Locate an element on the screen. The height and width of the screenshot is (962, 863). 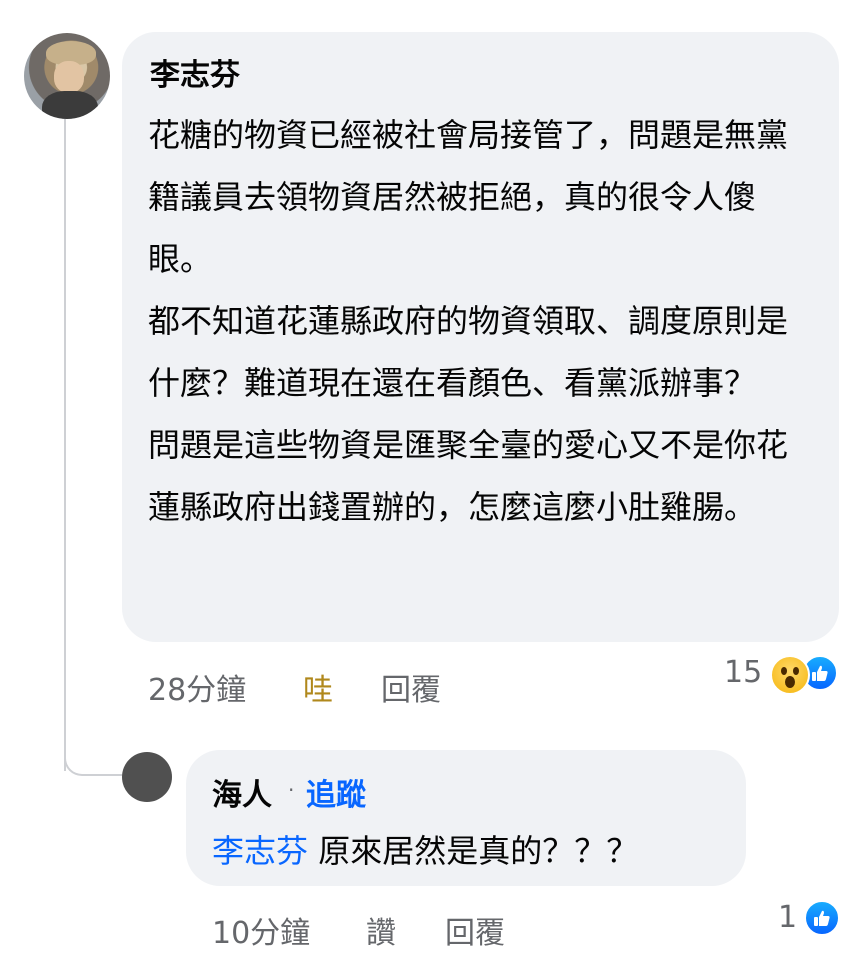
follow-link: 追蹤 is located at coordinates (336, 792).